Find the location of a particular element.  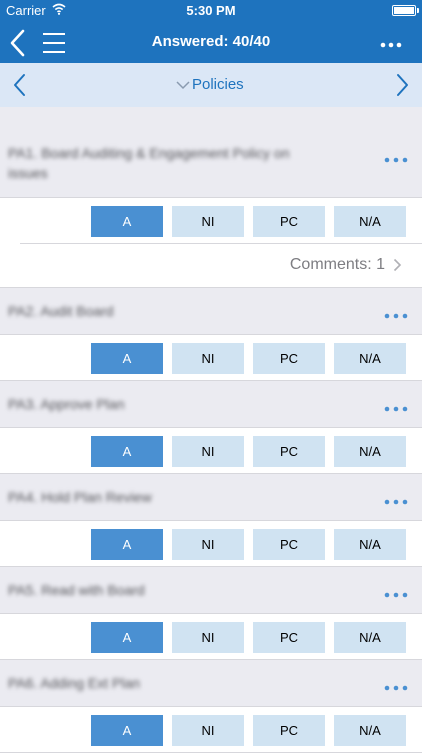

divider is located at coordinates (221, 243).